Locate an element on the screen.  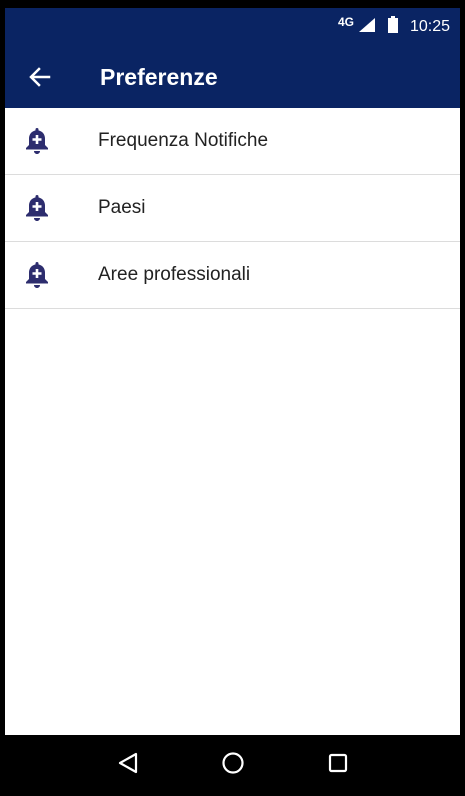
list-item-paesi: Paesi is located at coordinates (232, 208).